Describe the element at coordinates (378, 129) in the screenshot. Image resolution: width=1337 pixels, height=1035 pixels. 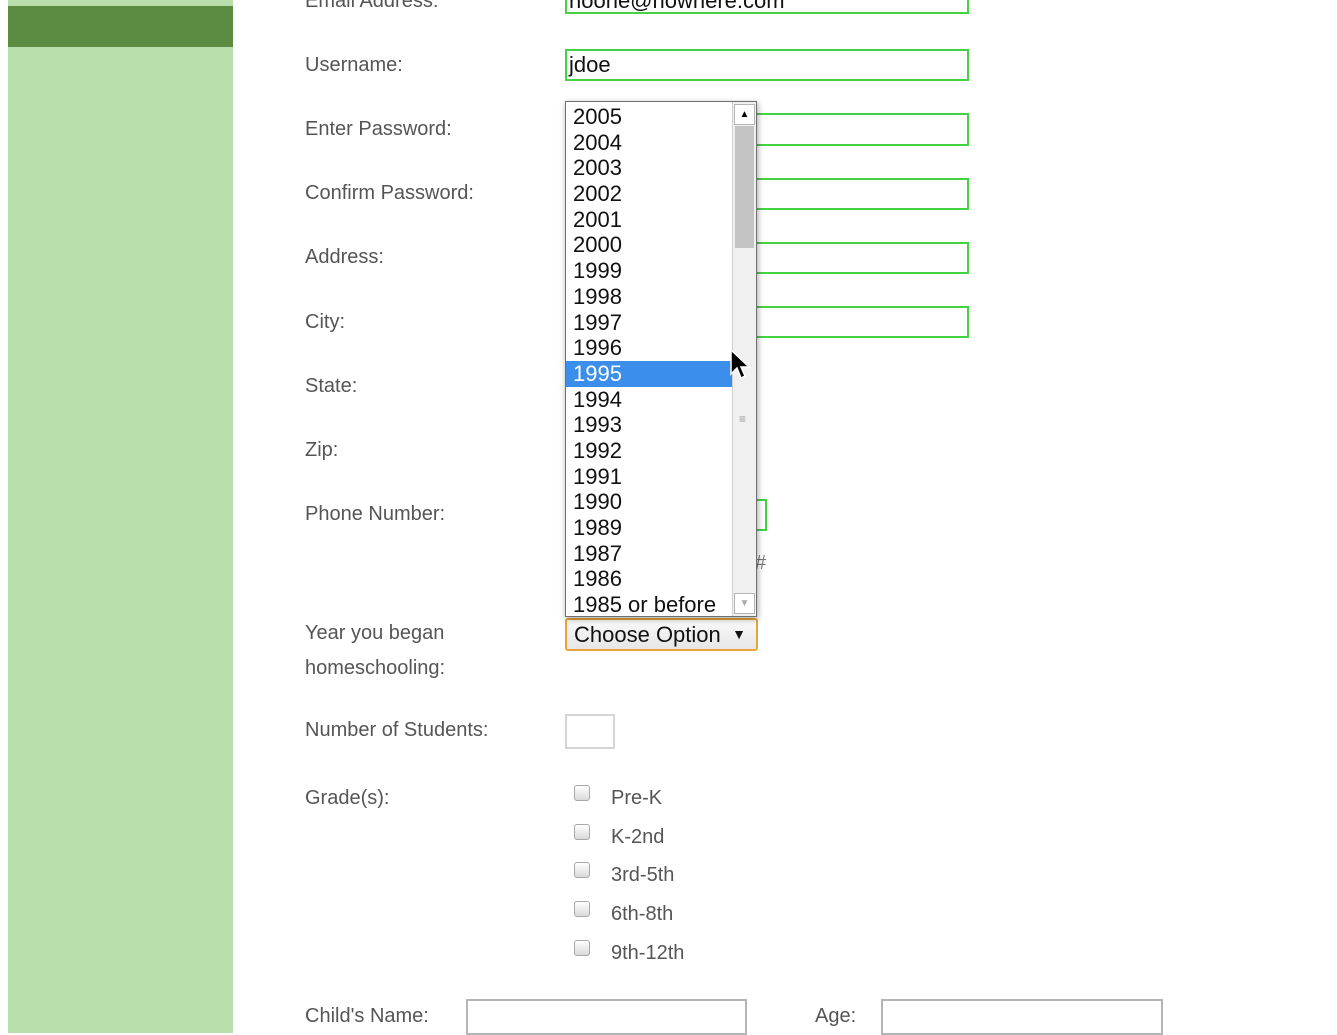
I see `password-label: Enter Password:` at that location.